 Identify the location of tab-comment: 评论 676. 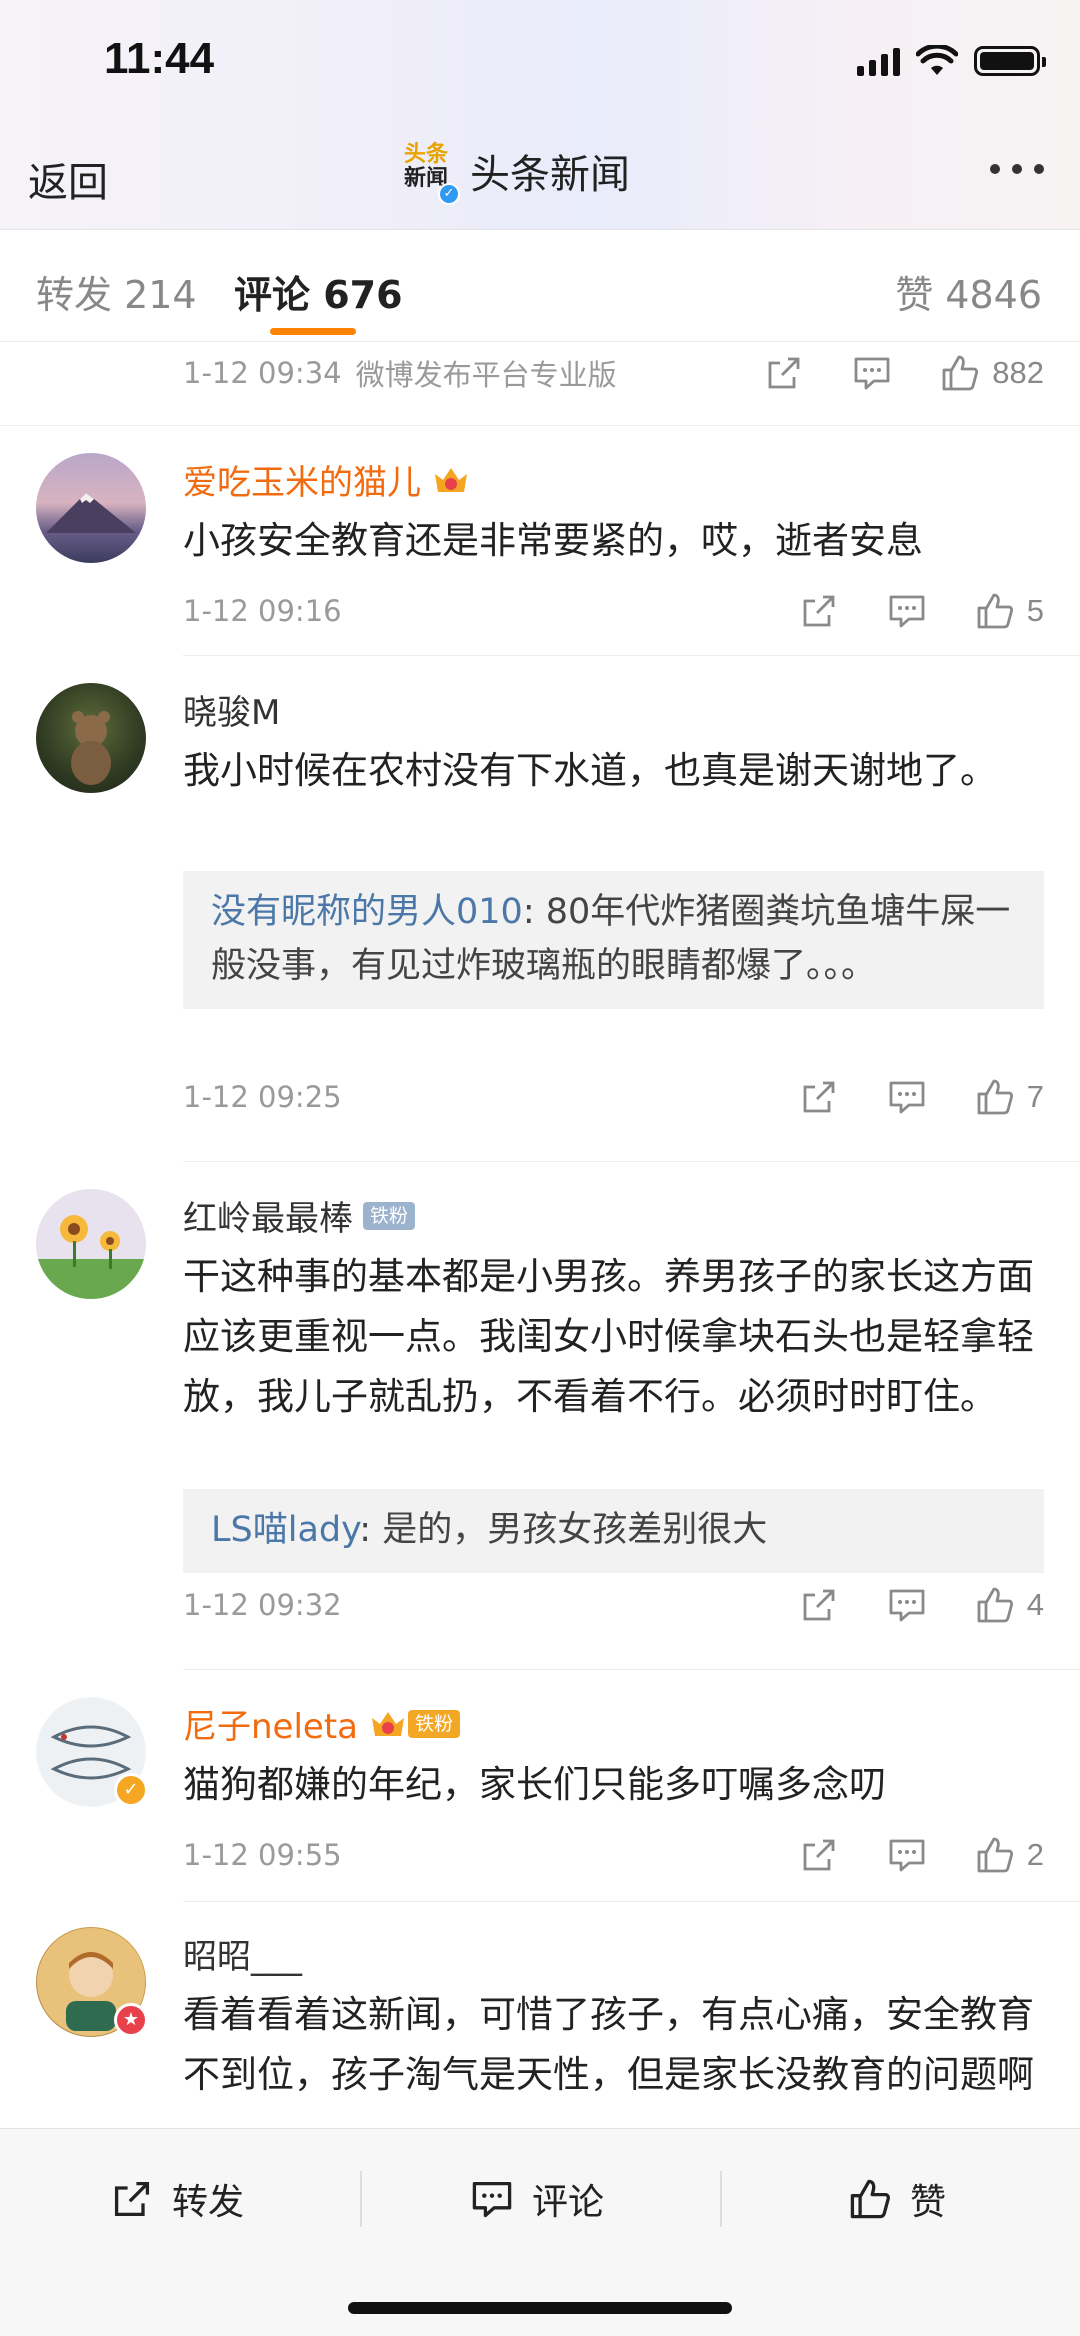
(318, 291).